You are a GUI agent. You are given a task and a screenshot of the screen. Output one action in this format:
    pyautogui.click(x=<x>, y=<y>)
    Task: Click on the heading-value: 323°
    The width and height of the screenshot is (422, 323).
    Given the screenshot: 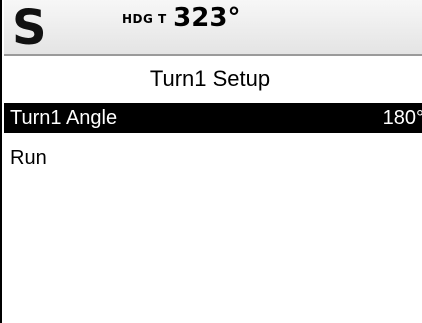 What is the action you would take?
    pyautogui.click(x=207, y=18)
    